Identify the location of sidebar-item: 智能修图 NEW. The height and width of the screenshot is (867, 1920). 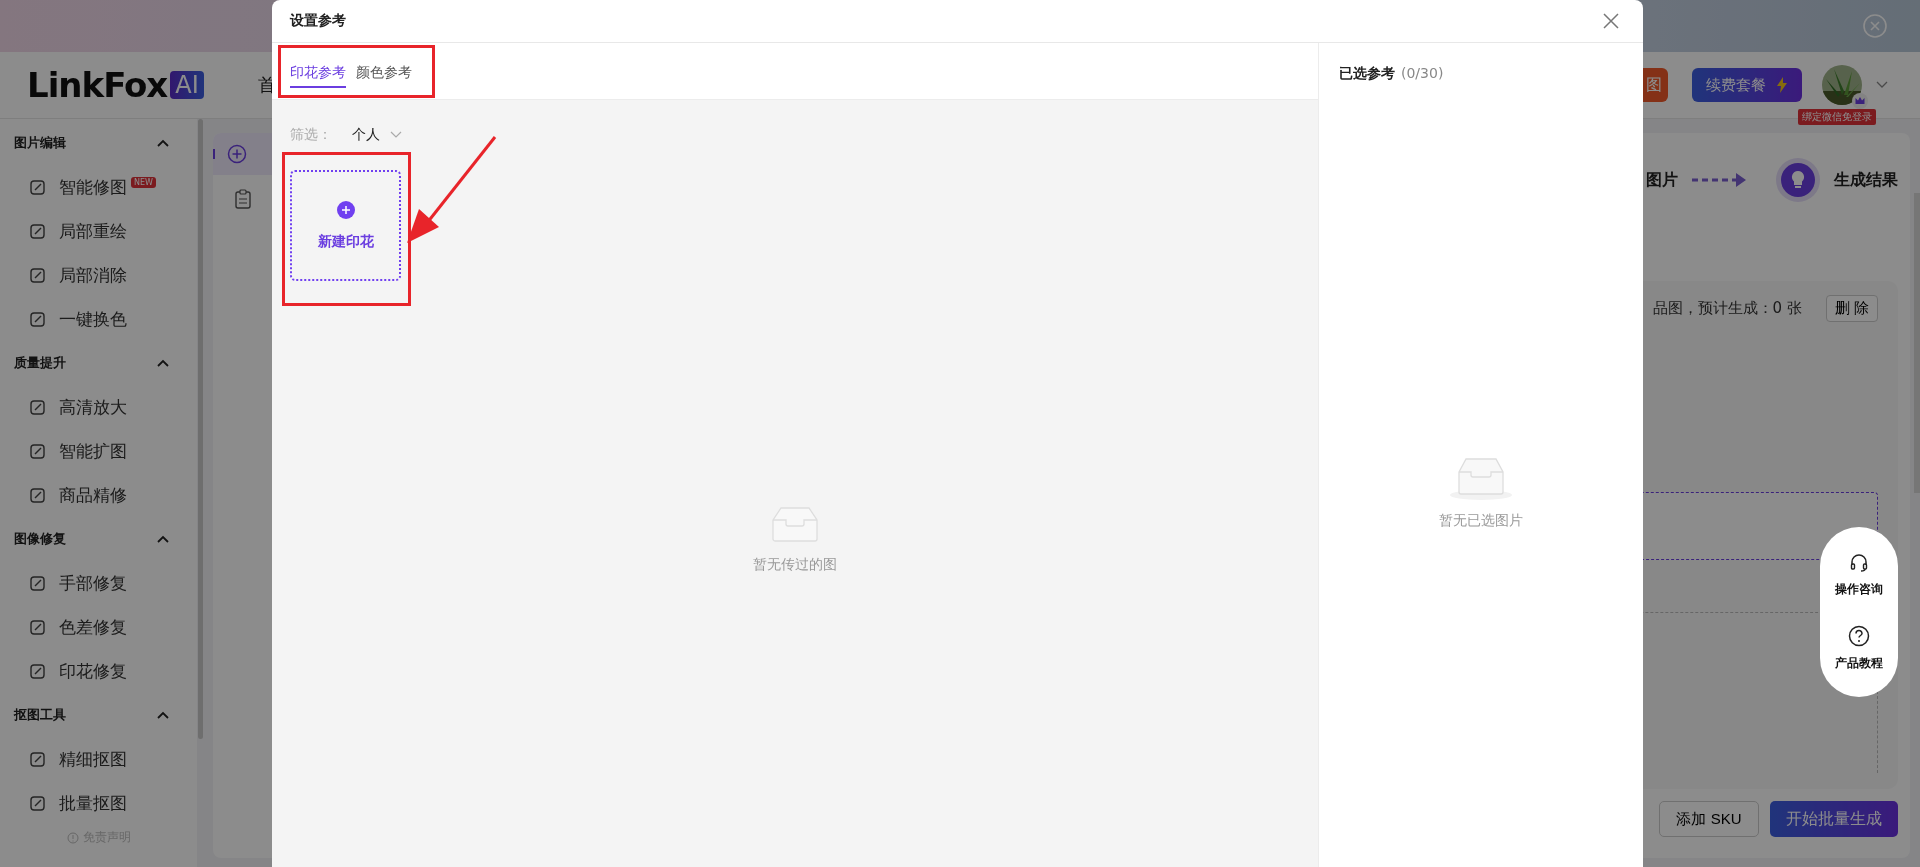
(98, 187).